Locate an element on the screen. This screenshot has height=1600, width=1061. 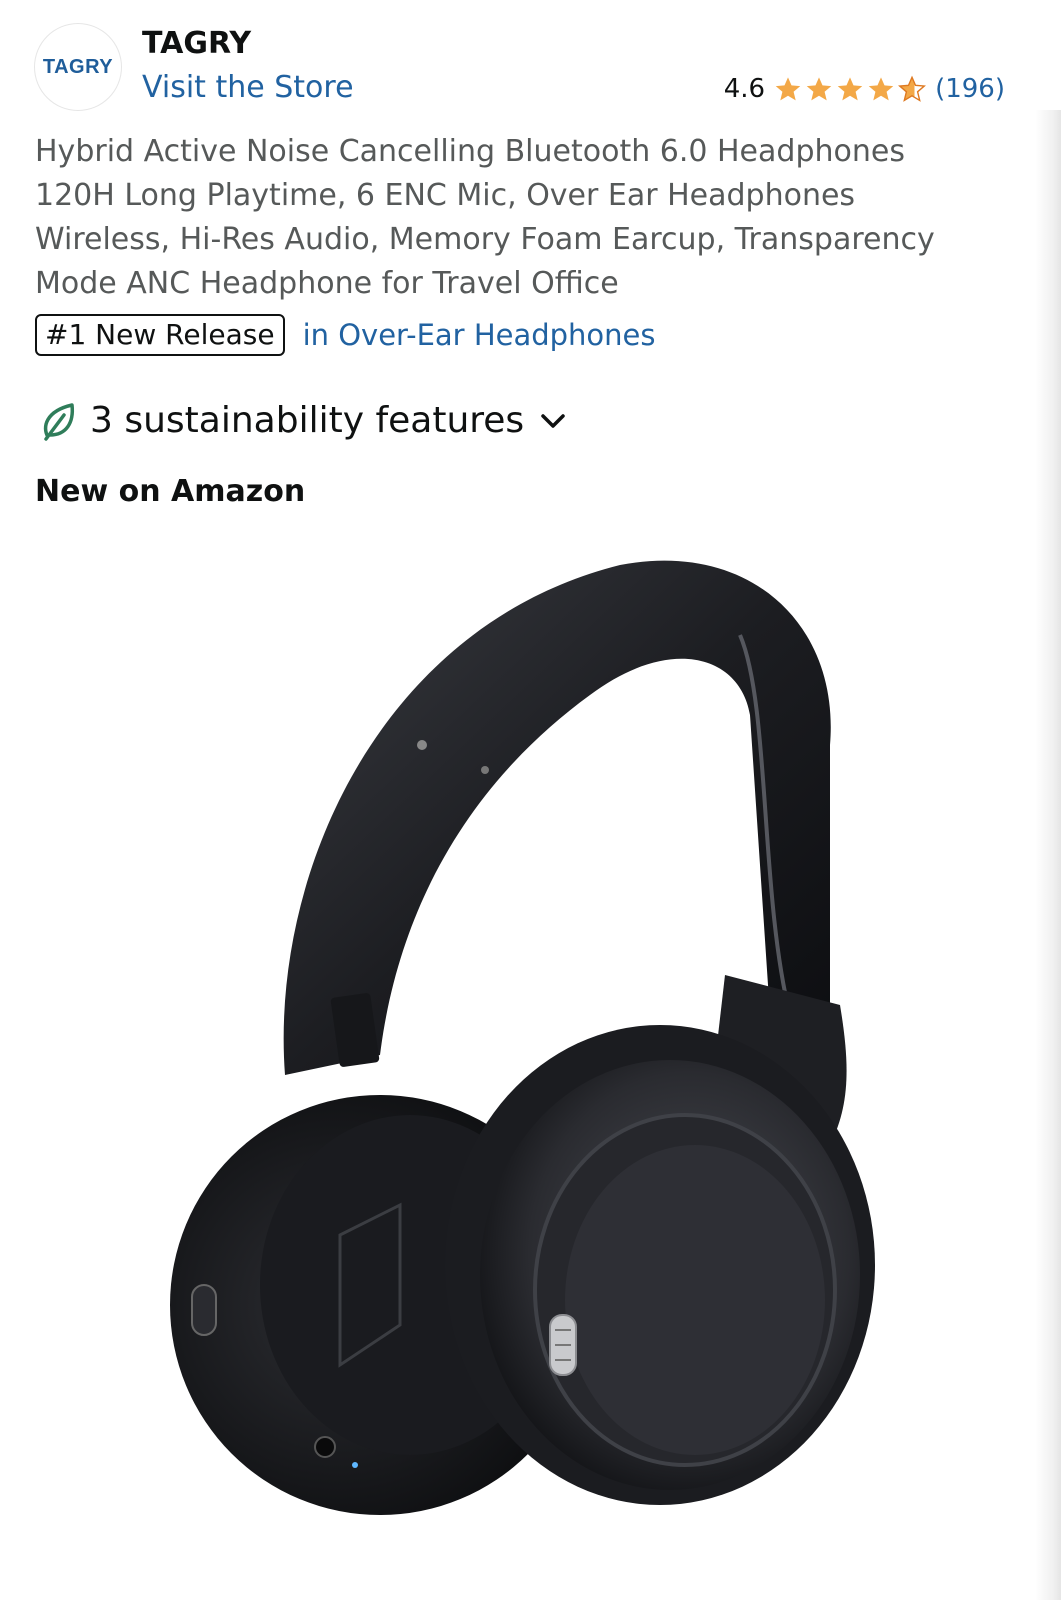
rating-count-link: (196) is located at coordinates (970, 89).